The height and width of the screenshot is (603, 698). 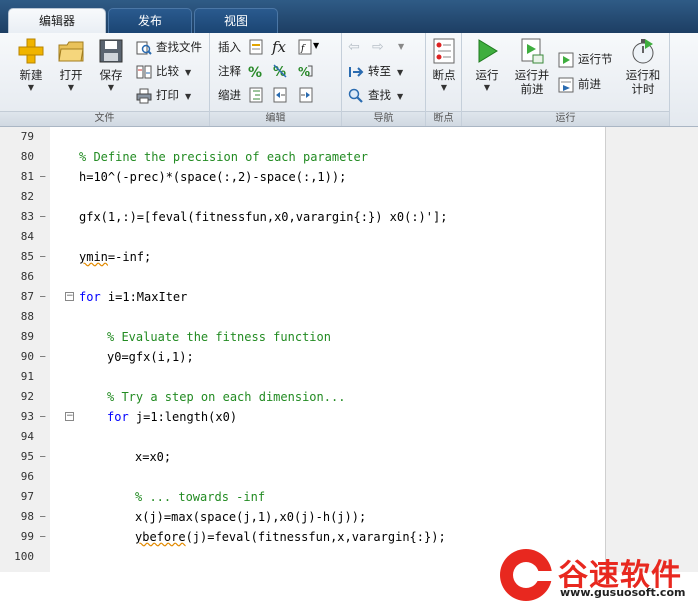 What do you see at coordinates (188, 72) in the screenshot?
I see `compare-dropdown-icon: ▼` at bounding box center [188, 72].